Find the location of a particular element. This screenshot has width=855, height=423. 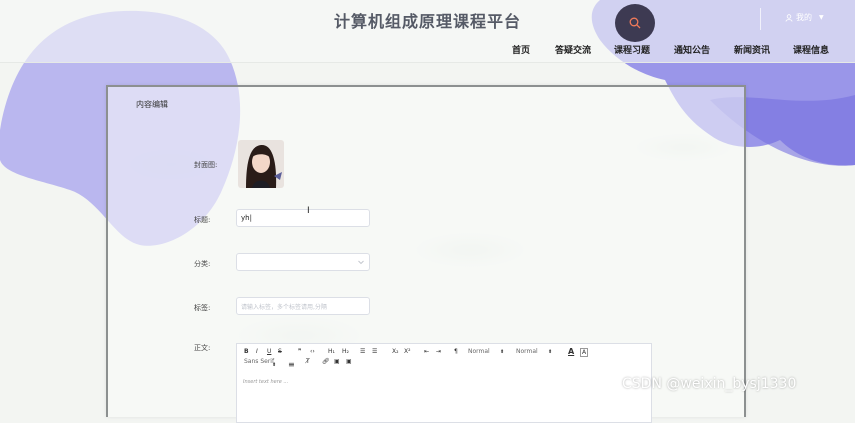

cover-photo is located at coordinates (261, 164).